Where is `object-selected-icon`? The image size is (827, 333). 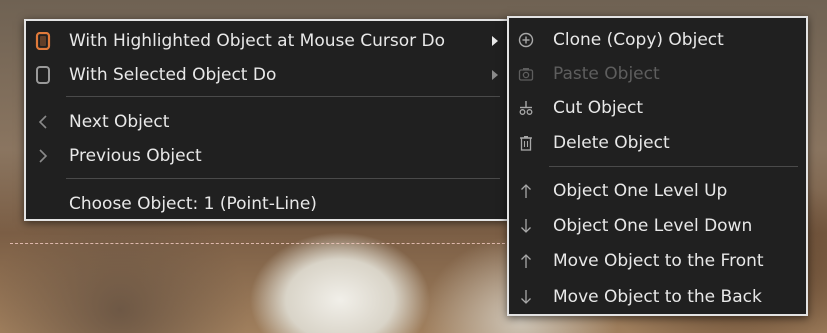
object-selected-icon is located at coordinates (43, 75).